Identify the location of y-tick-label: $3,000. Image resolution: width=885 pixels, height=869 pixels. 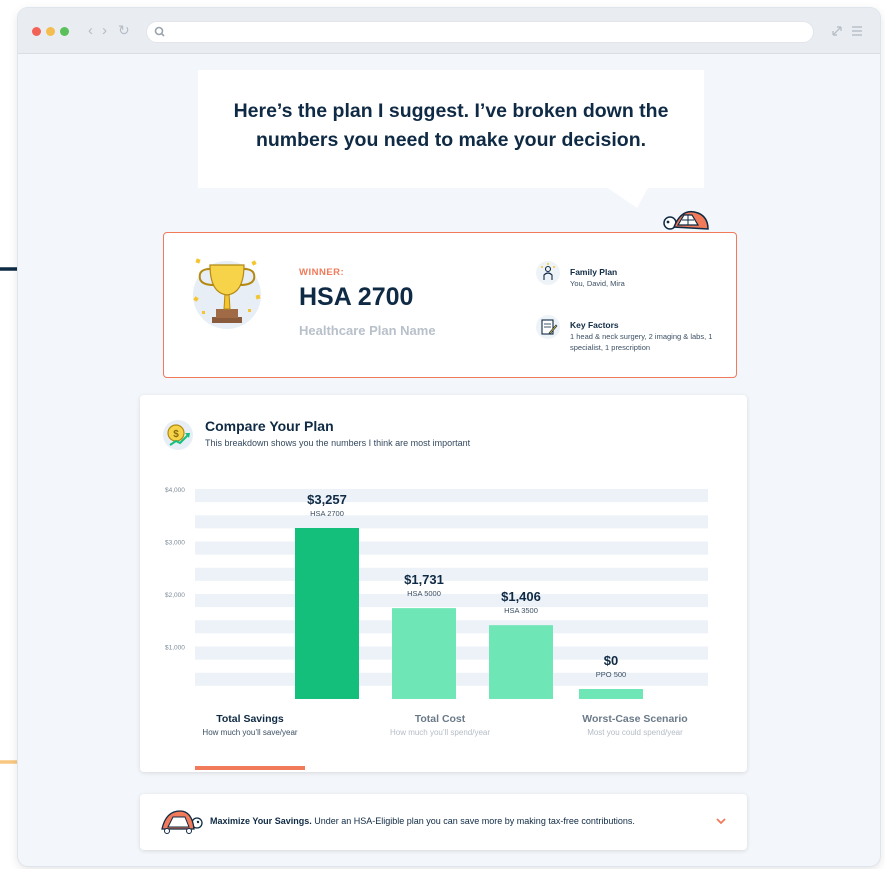
(175, 543).